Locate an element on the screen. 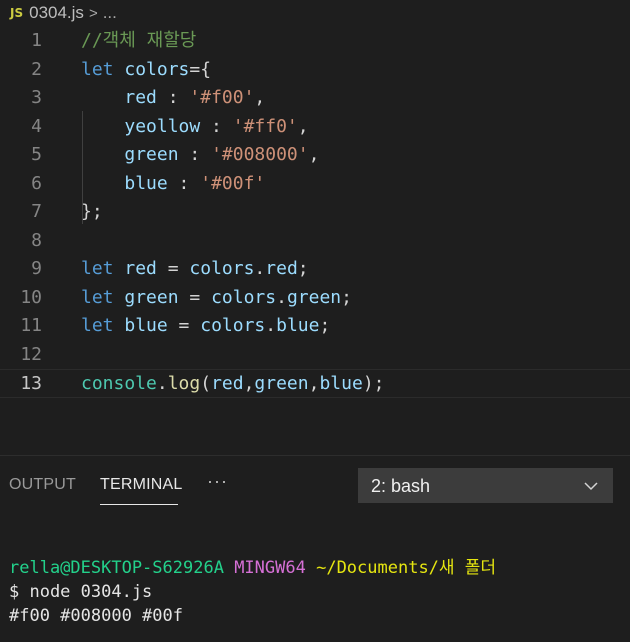  code-token: log is located at coordinates (184, 383).